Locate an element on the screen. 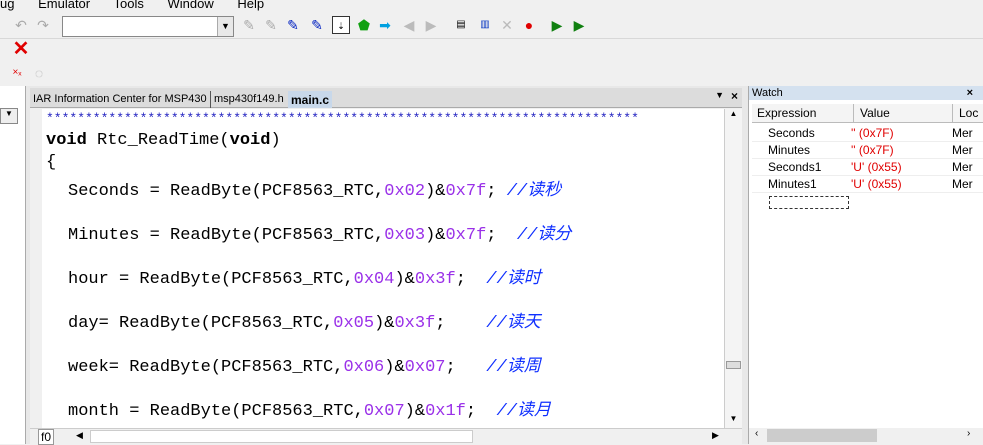 The height and width of the screenshot is (445, 983). menu-tools: Tools is located at coordinates (129, 5).